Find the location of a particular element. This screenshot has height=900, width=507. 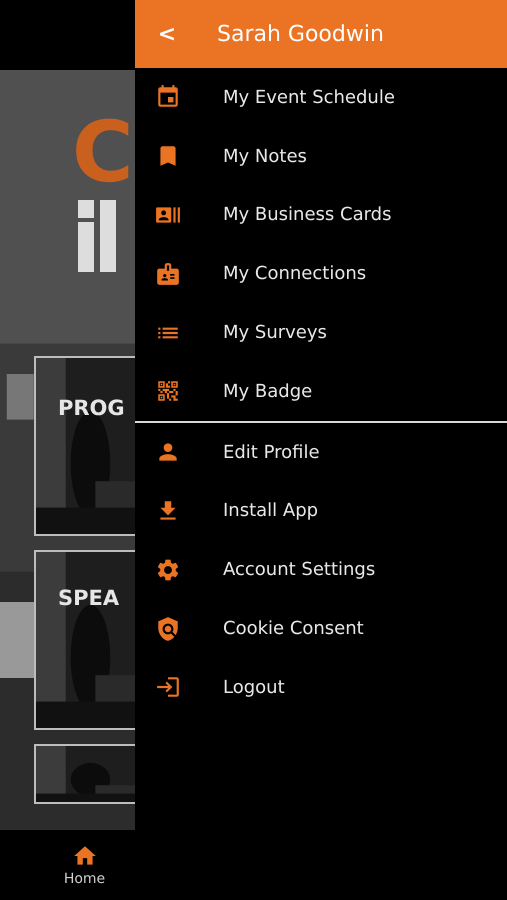

user-name: Sarah Goodwin is located at coordinates (300, 34).